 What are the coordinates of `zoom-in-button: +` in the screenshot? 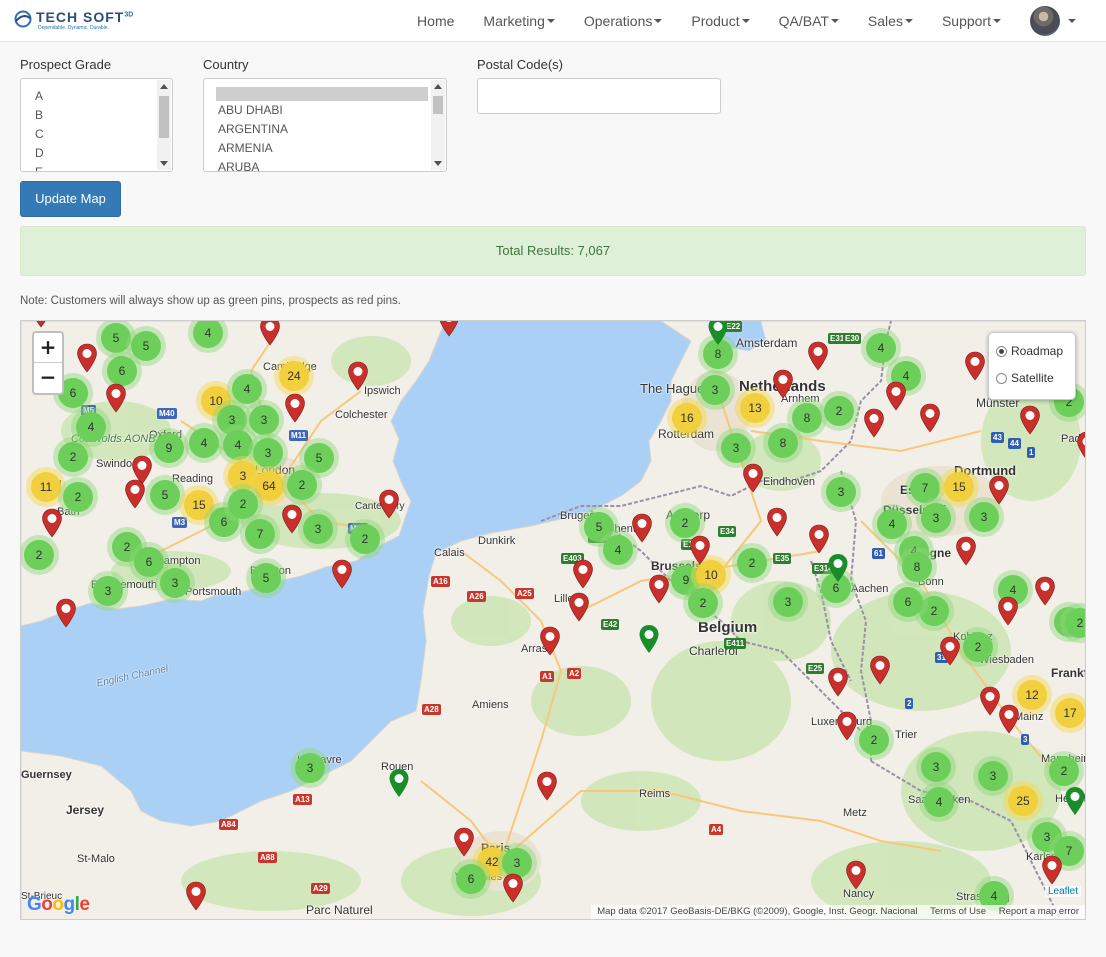 It's located at (48, 348).